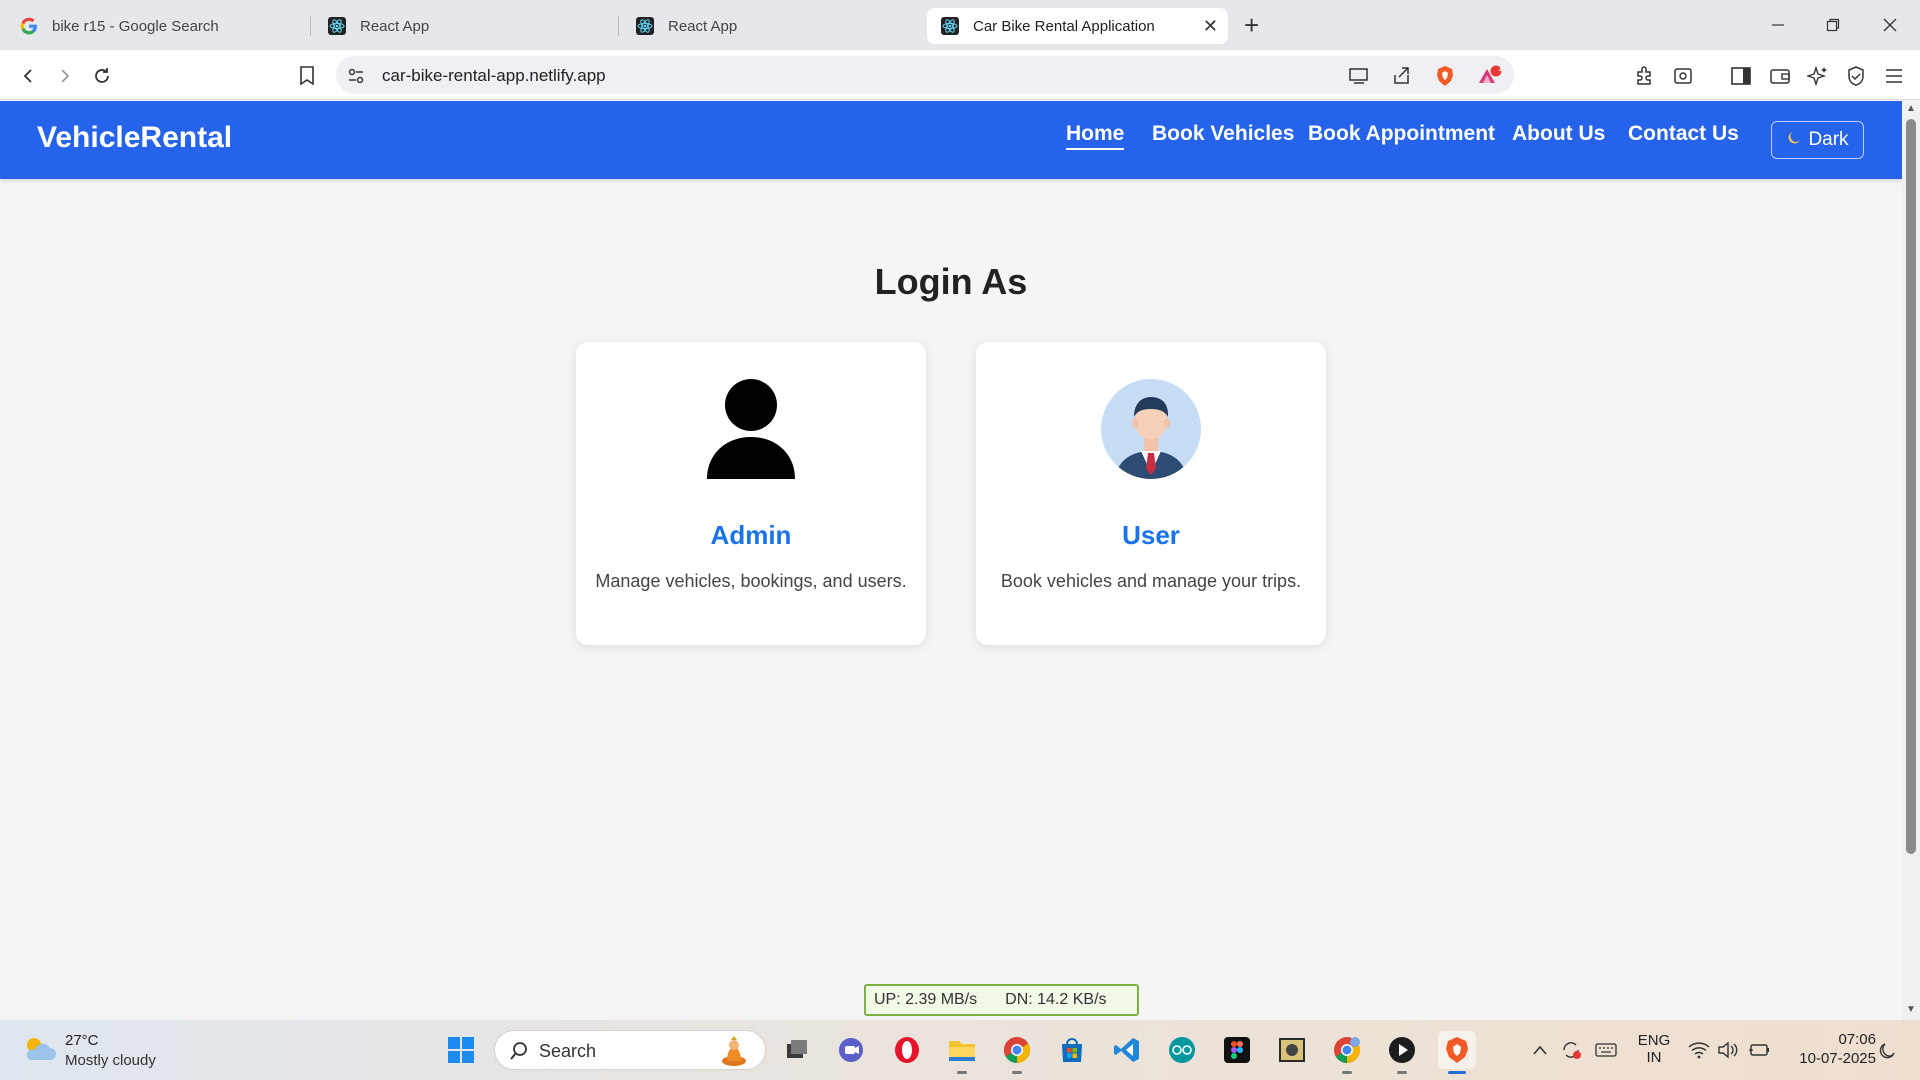 The width and height of the screenshot is (1920, 1080). I want to click on card-title: User, so click(1151, 535).